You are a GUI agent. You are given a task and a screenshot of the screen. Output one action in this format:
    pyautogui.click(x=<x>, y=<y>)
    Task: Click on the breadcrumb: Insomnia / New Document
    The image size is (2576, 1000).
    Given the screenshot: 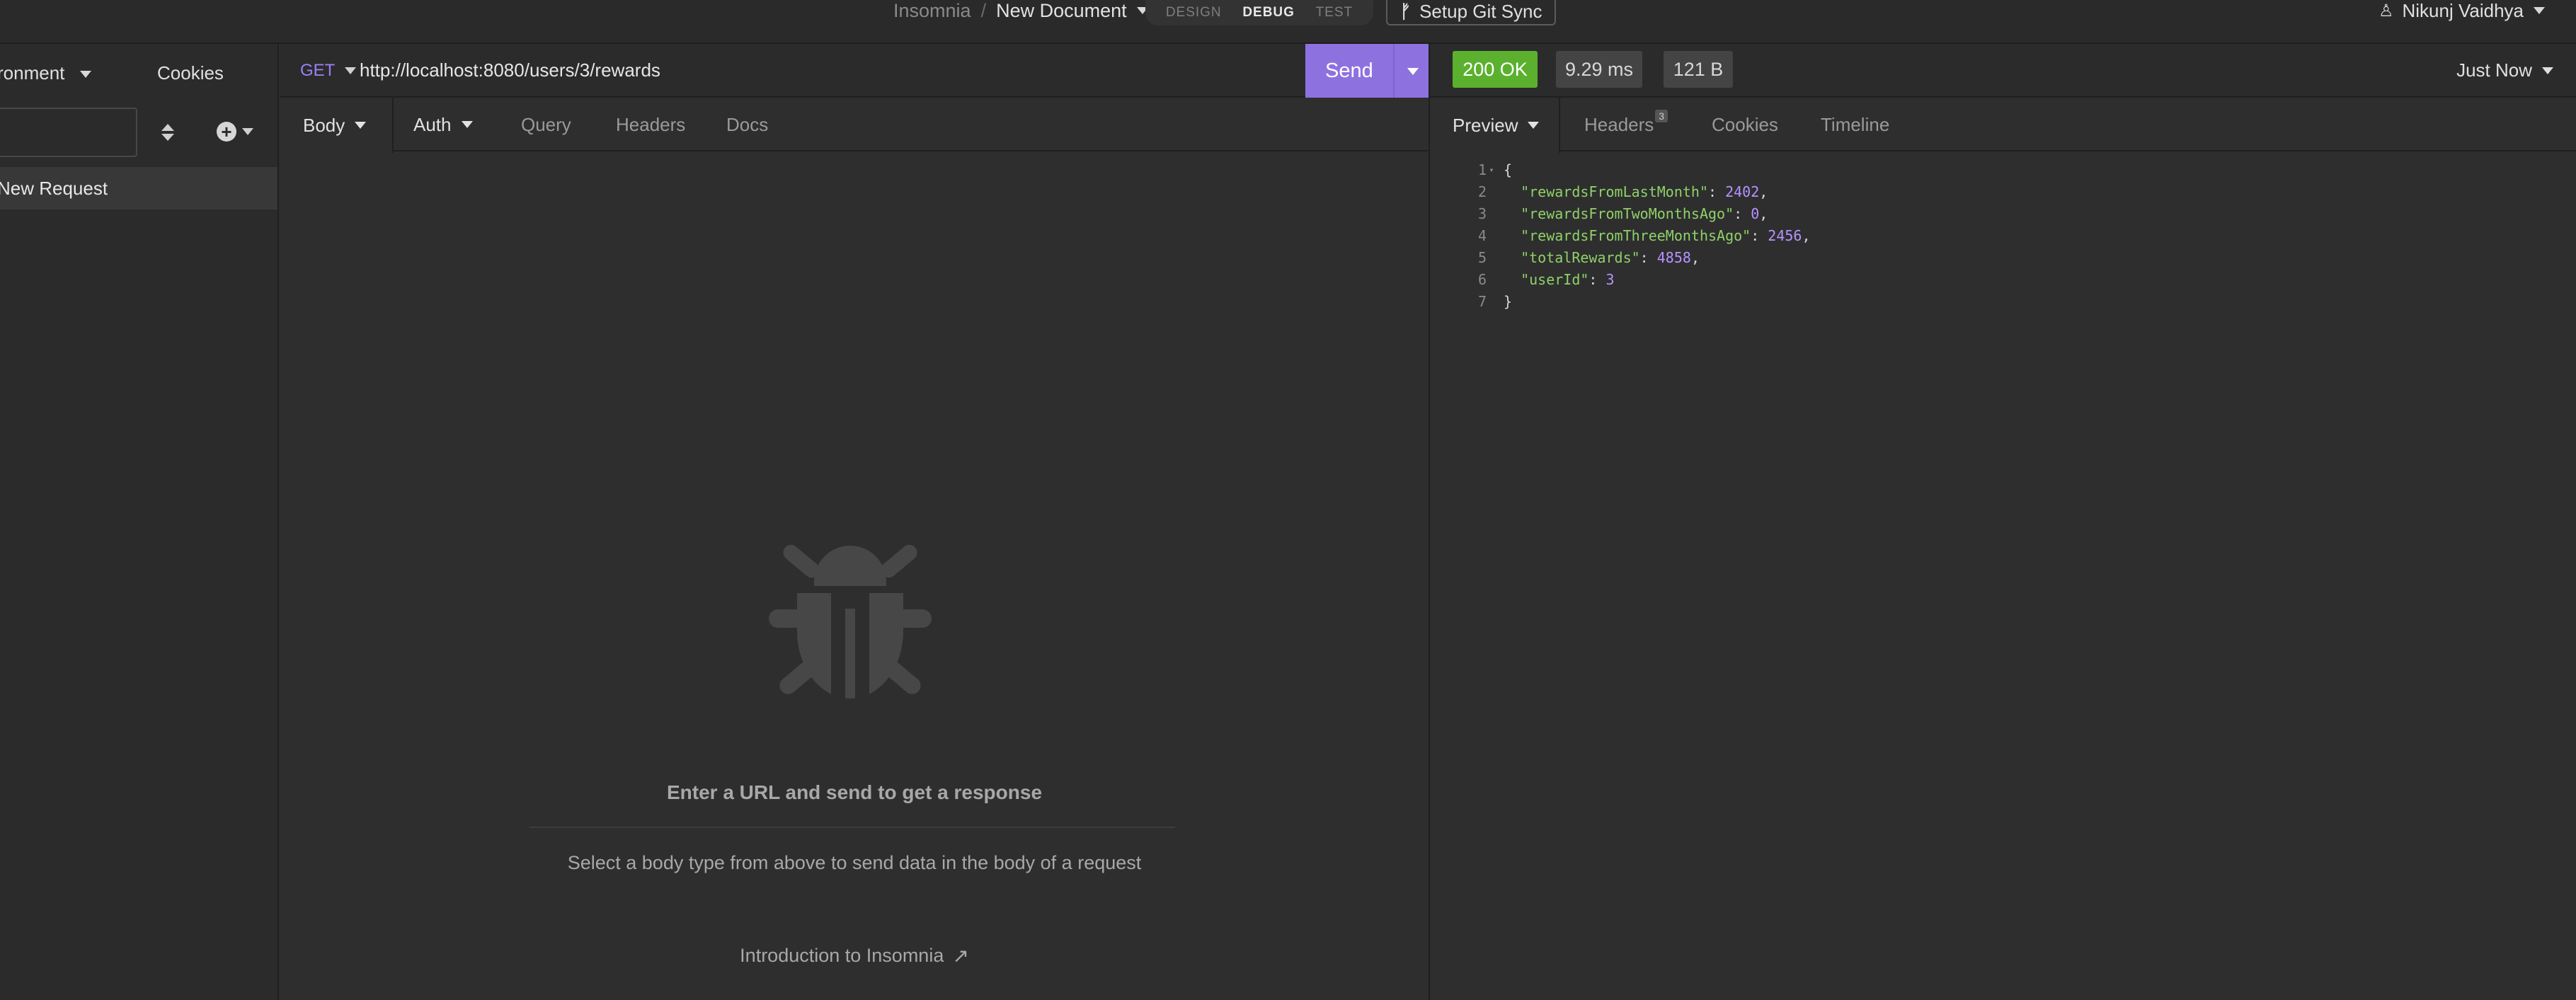 What is the action you would take?
    pyautogui.click(x=1020, y=11)
    